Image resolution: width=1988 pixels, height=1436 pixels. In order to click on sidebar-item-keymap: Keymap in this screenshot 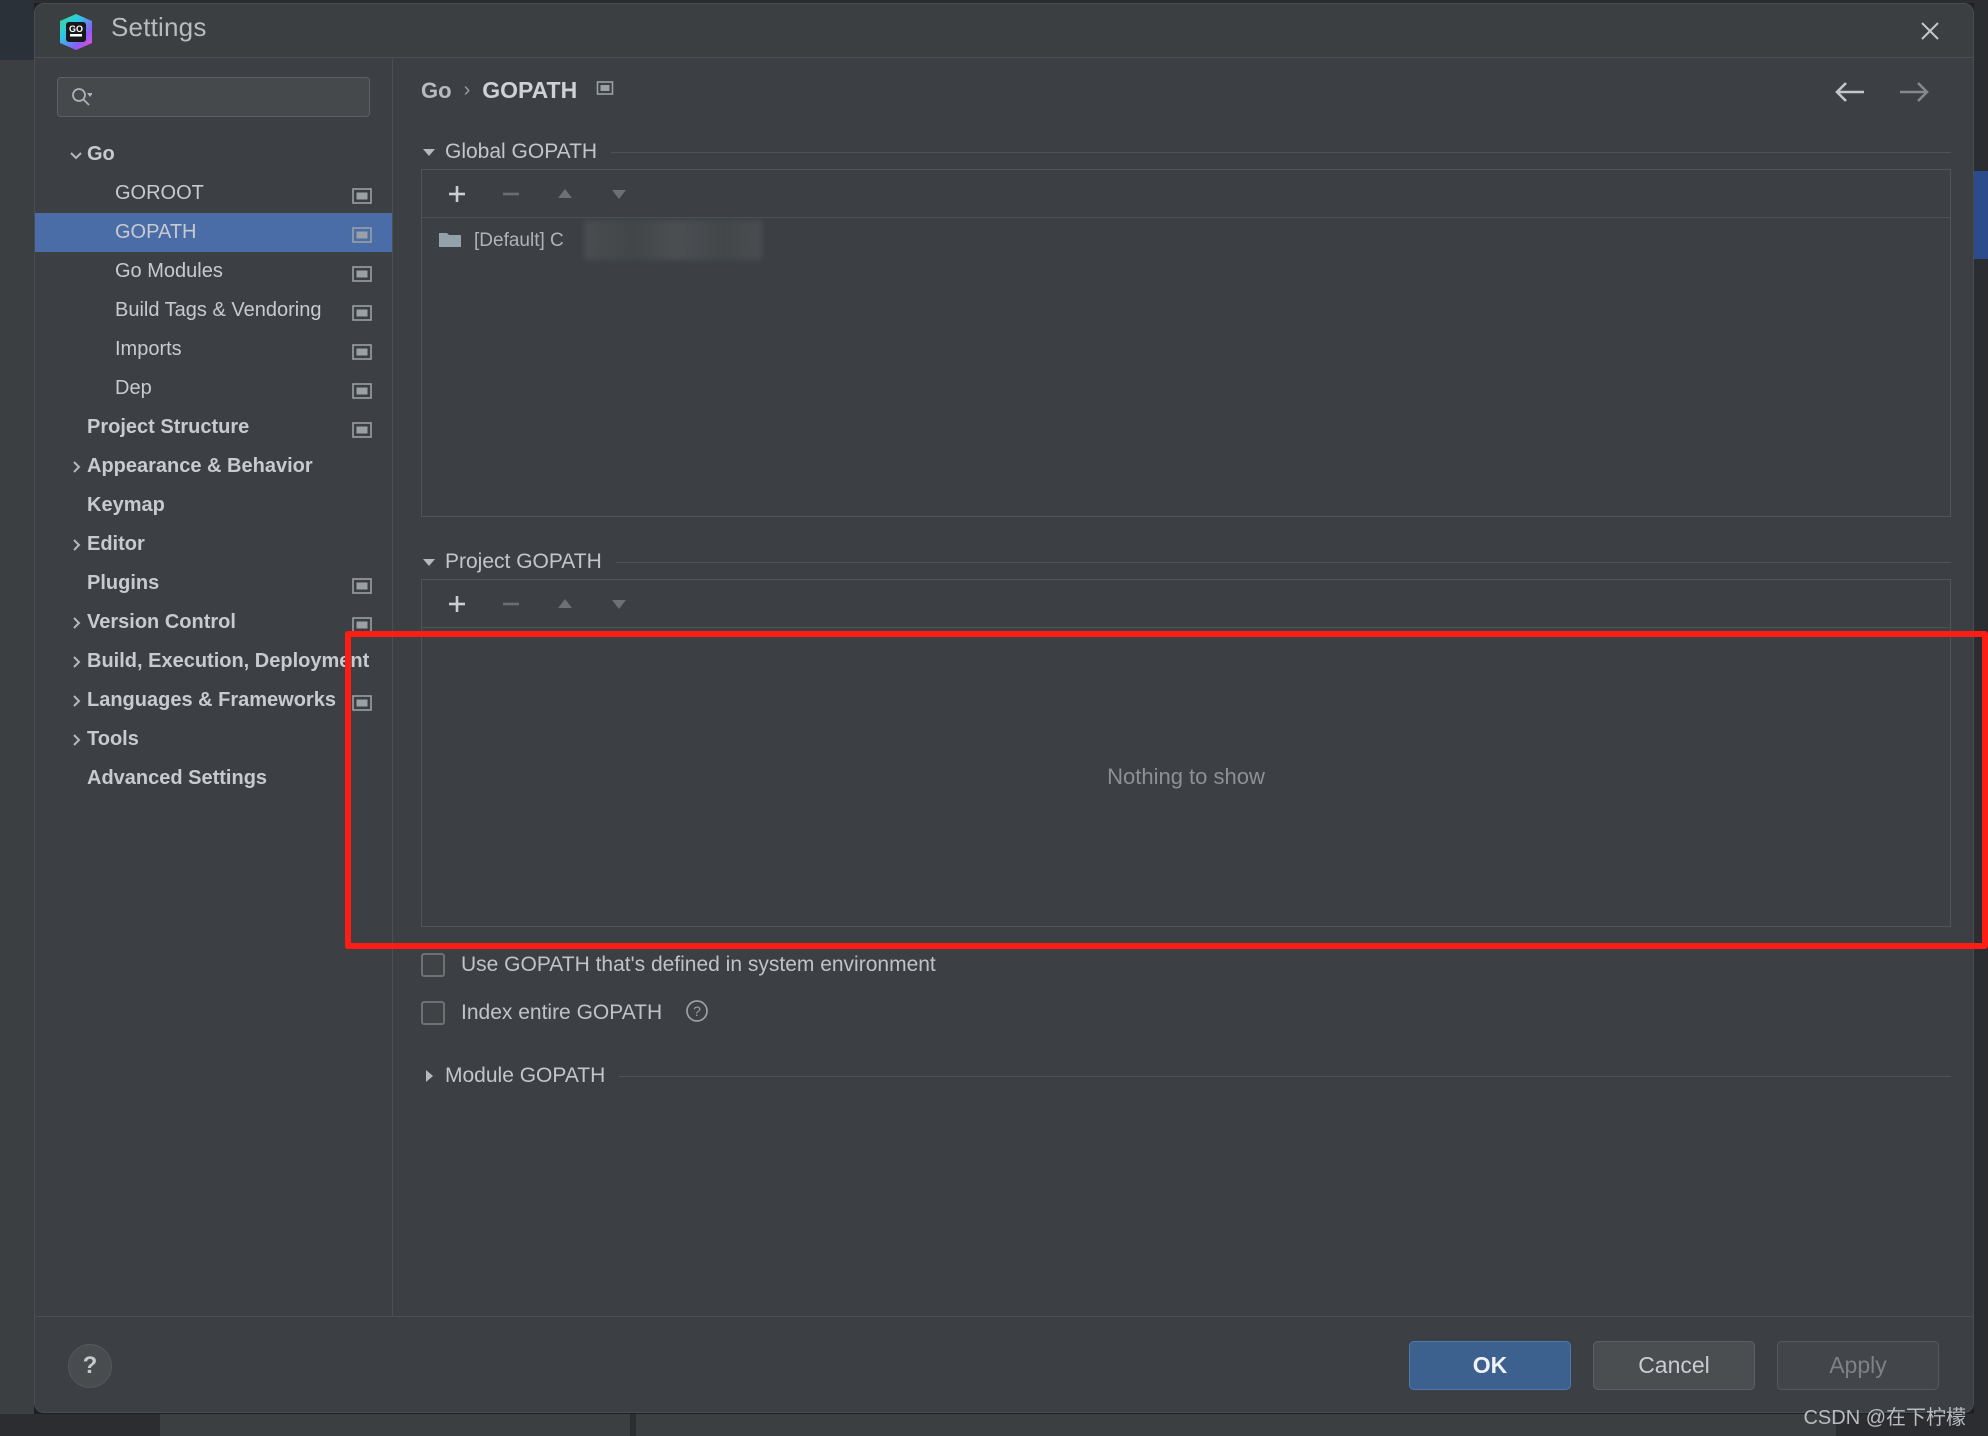, I will do `click(213, 505)`.